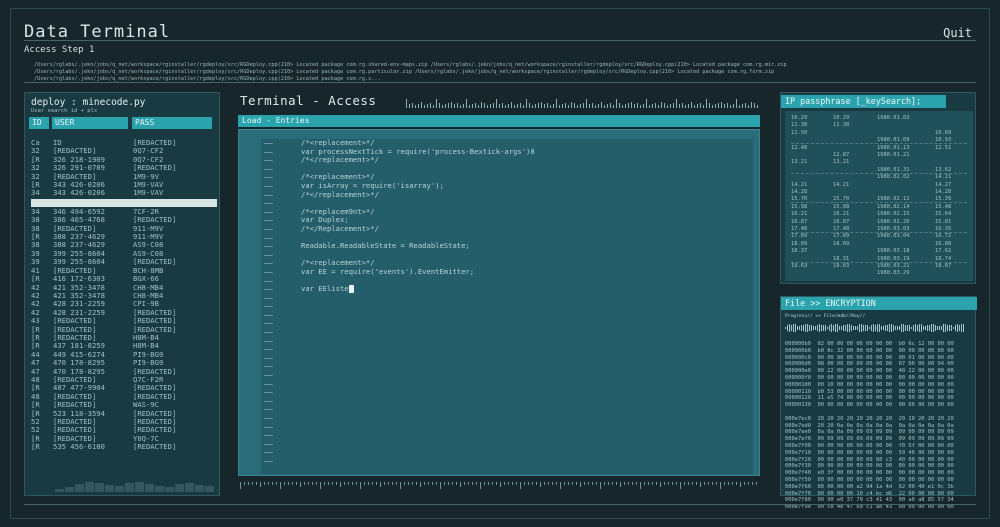 This screenshot has width=1000, height=527. What do you see at coordinates (90, 123) in the screenshot?
I see `column-header-user: USER` at bounding box center [90, 123].